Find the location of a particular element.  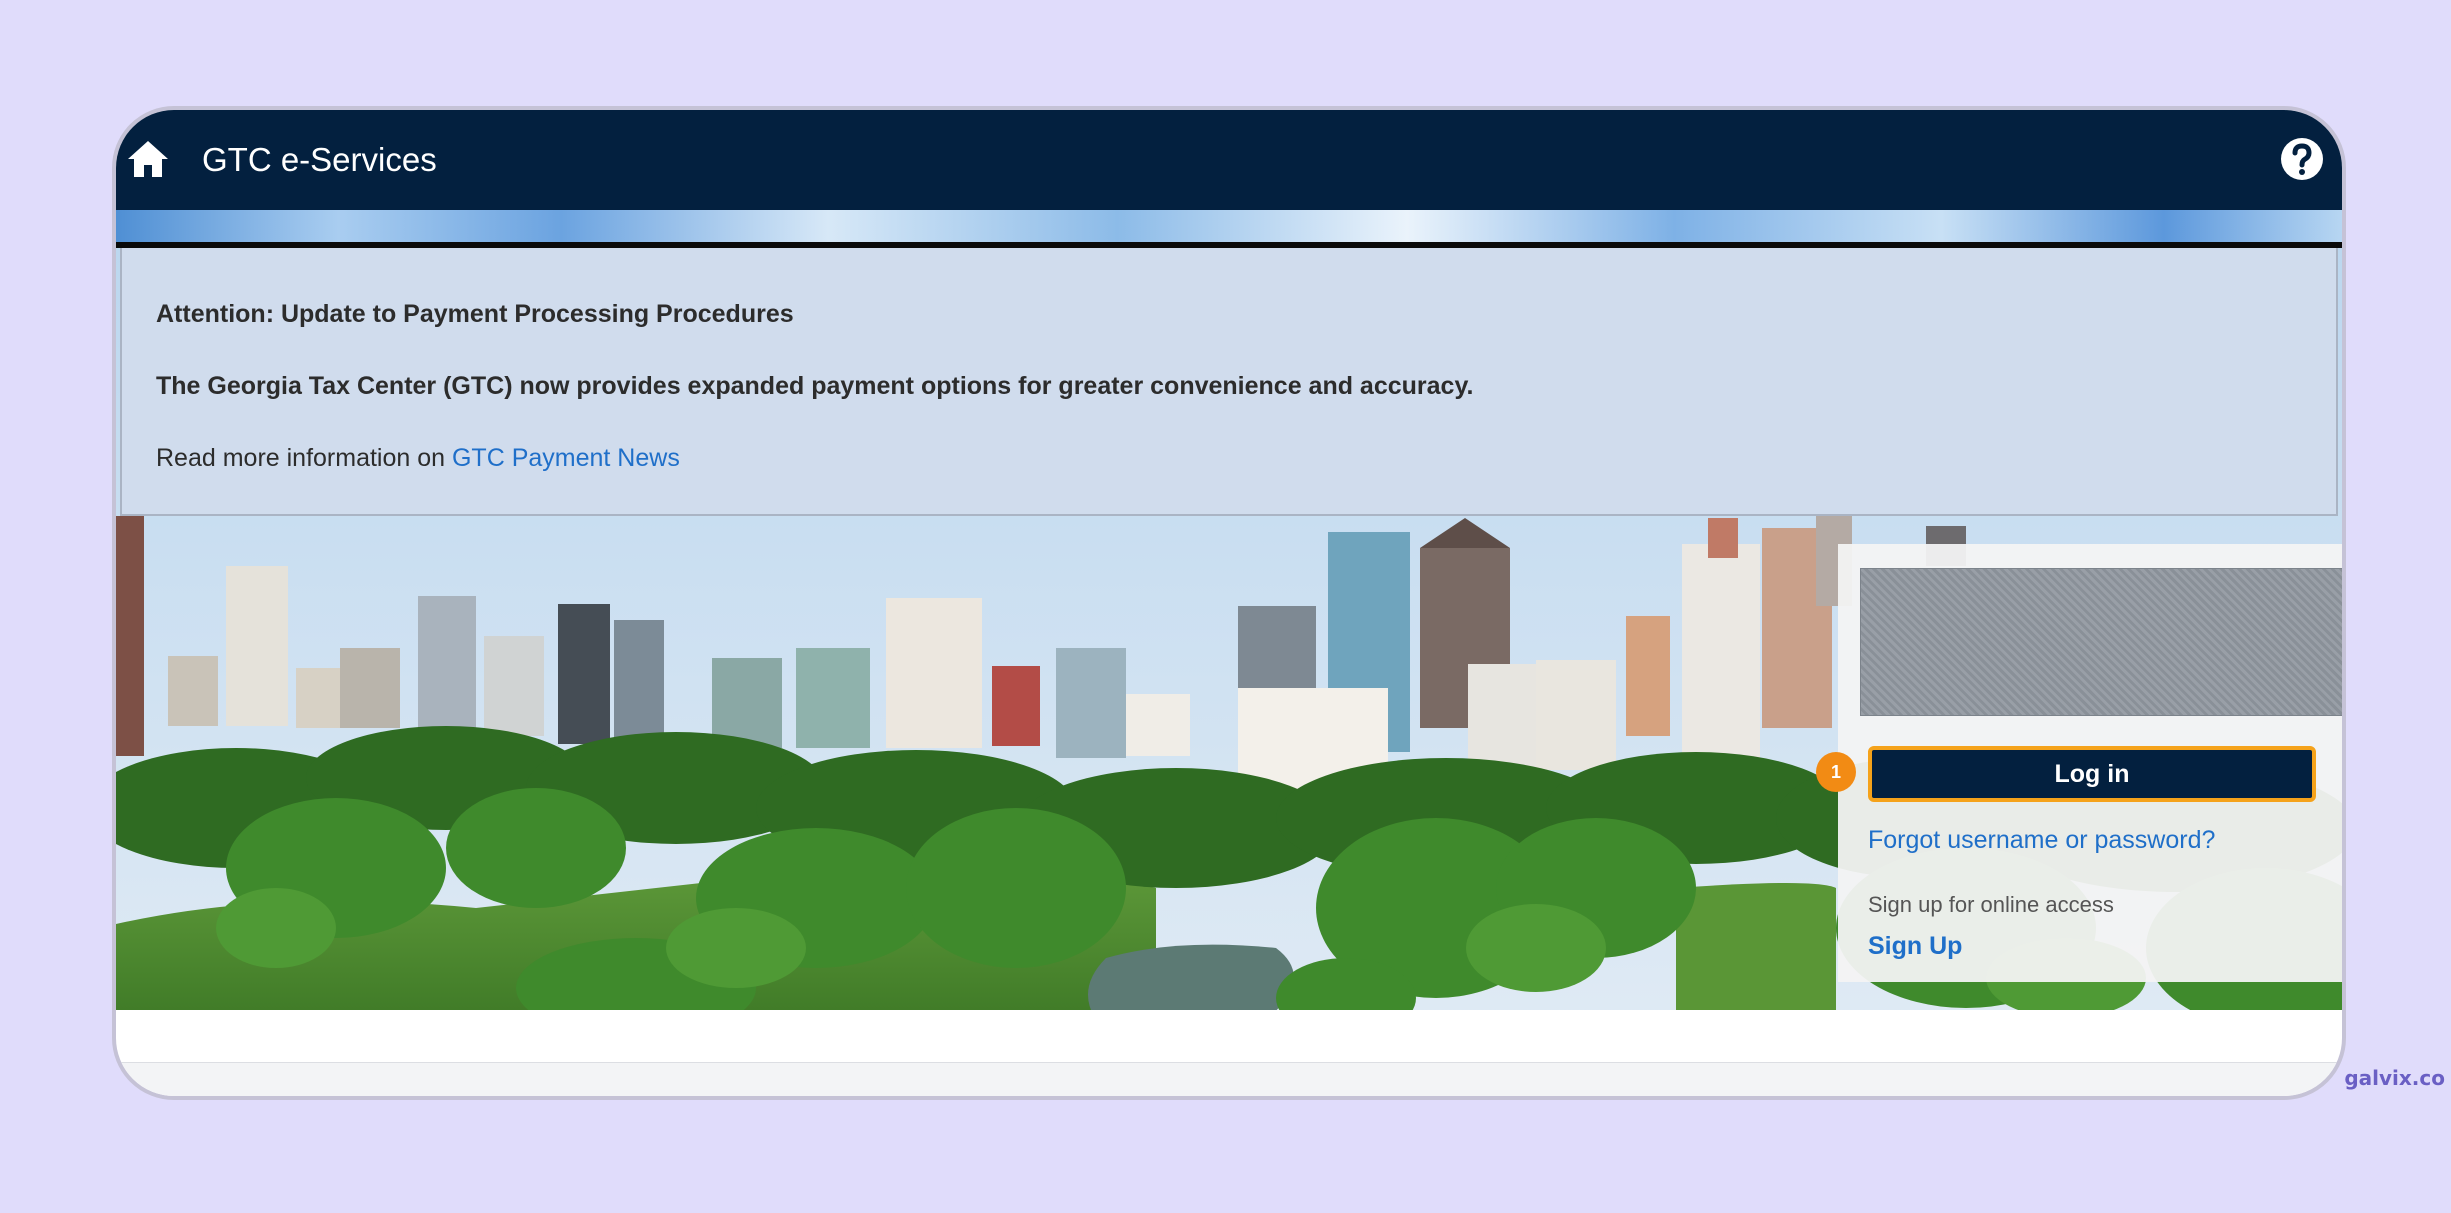

top-navigation-bar: GTC e-Services is located at coordinates (1229, 160).